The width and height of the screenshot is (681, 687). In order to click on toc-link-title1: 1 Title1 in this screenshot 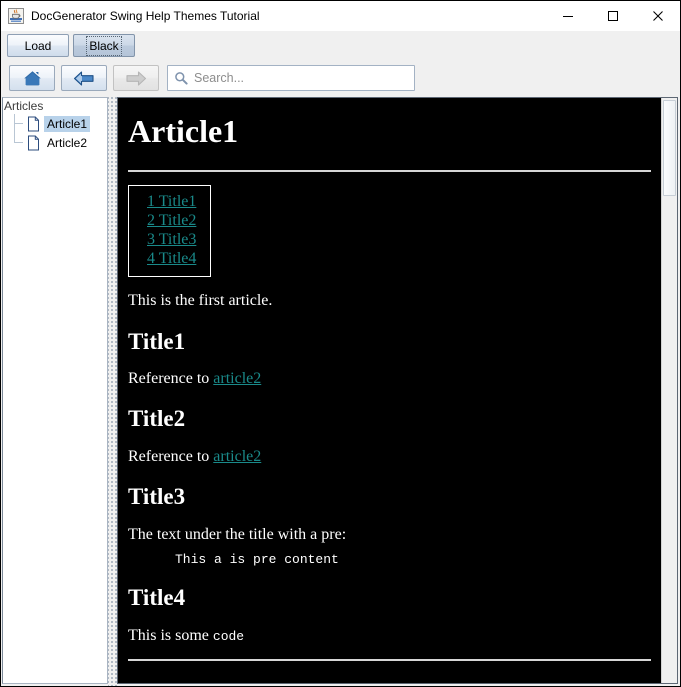, I will do `click(171, 201)`.